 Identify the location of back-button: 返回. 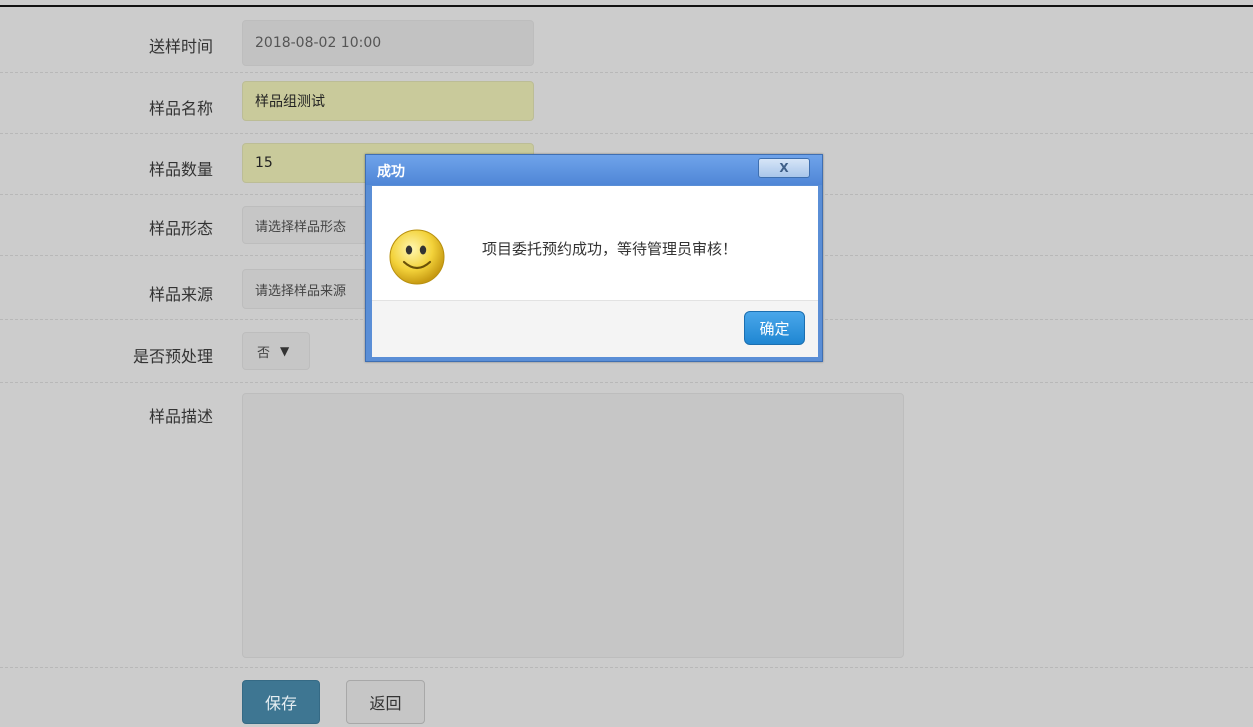
(385, 702).